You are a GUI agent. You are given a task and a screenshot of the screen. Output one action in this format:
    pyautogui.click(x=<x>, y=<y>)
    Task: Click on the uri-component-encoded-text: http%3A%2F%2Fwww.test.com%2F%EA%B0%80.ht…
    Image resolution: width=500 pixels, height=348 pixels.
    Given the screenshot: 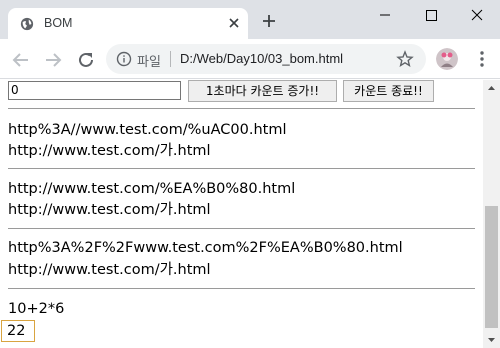 What is the action you would take?
    pyautogui.click(x=205, y=248)
    